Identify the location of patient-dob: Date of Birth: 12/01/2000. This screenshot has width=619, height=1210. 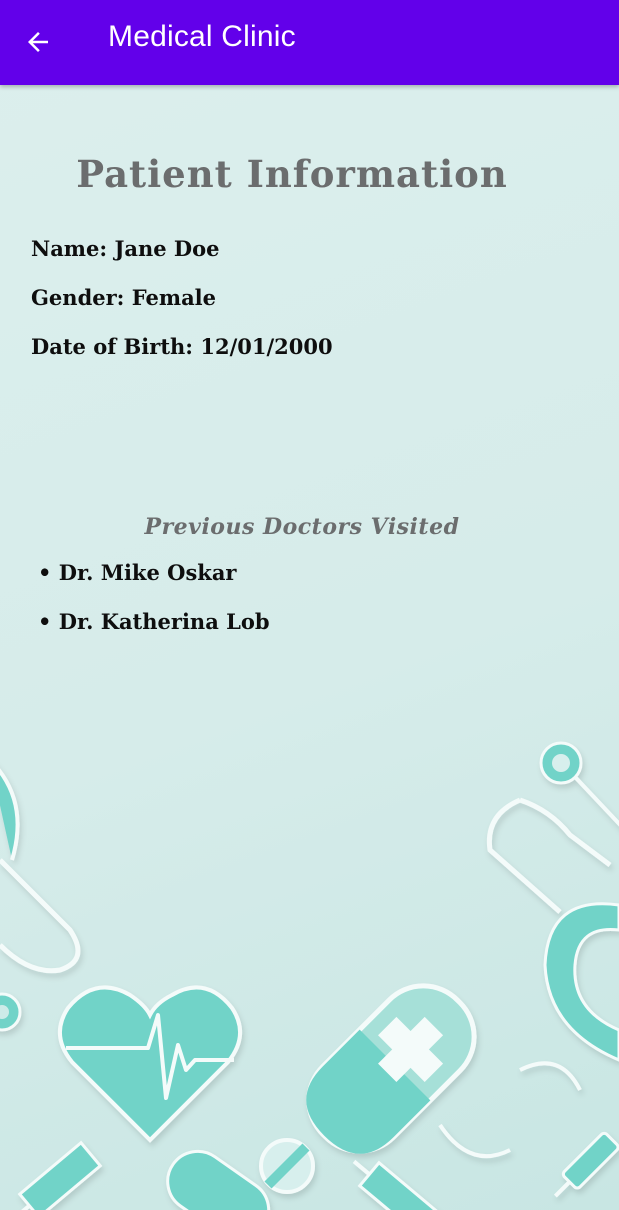
(182, 346).